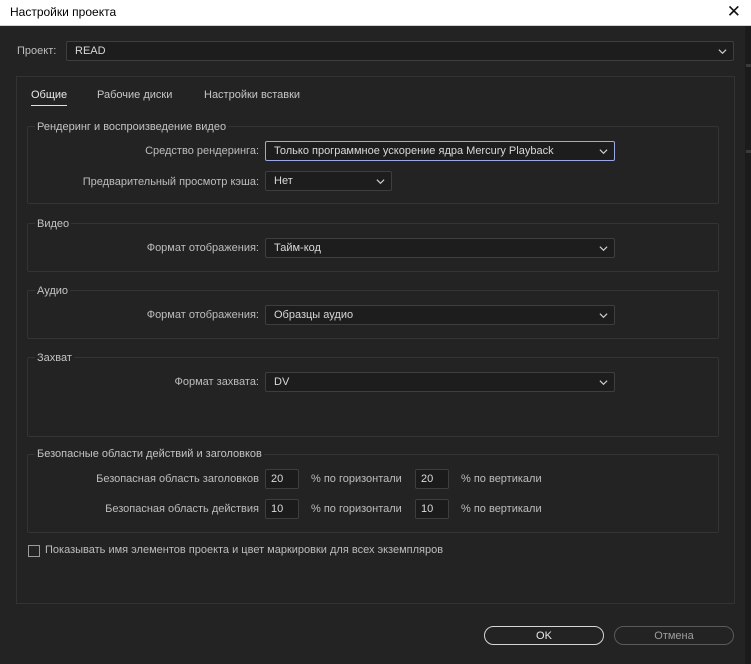 Image resolution: width=751 pixels, height=664 pixels. What do you see at coordinates (90, 51) in the screenshot?
I see `project-select-value: READ` at bounding box center [90, 51].